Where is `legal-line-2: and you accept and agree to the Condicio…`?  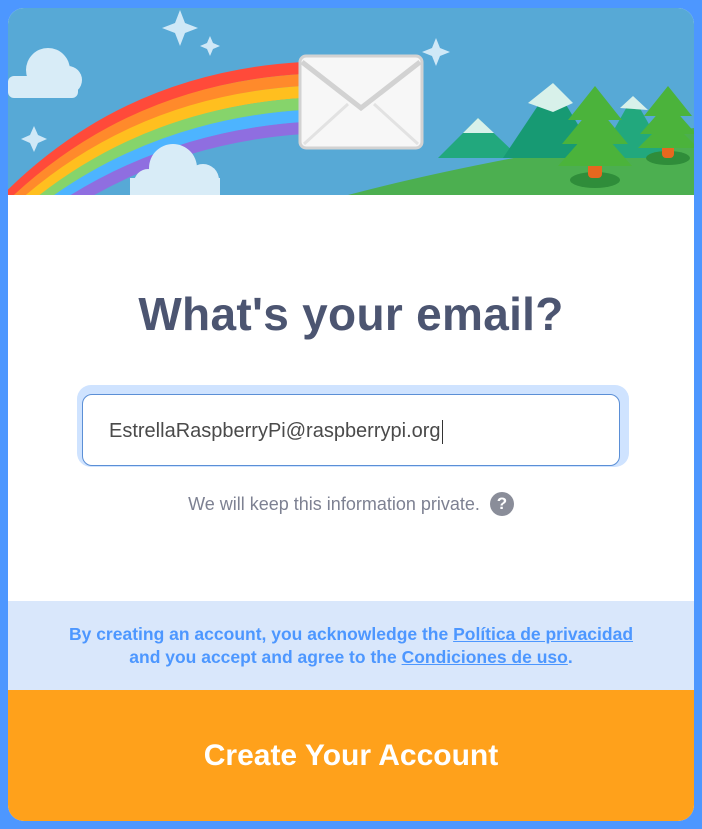 legal-line-2: and you accept and agree to the Condicio… is located at coordinates (350, 657).